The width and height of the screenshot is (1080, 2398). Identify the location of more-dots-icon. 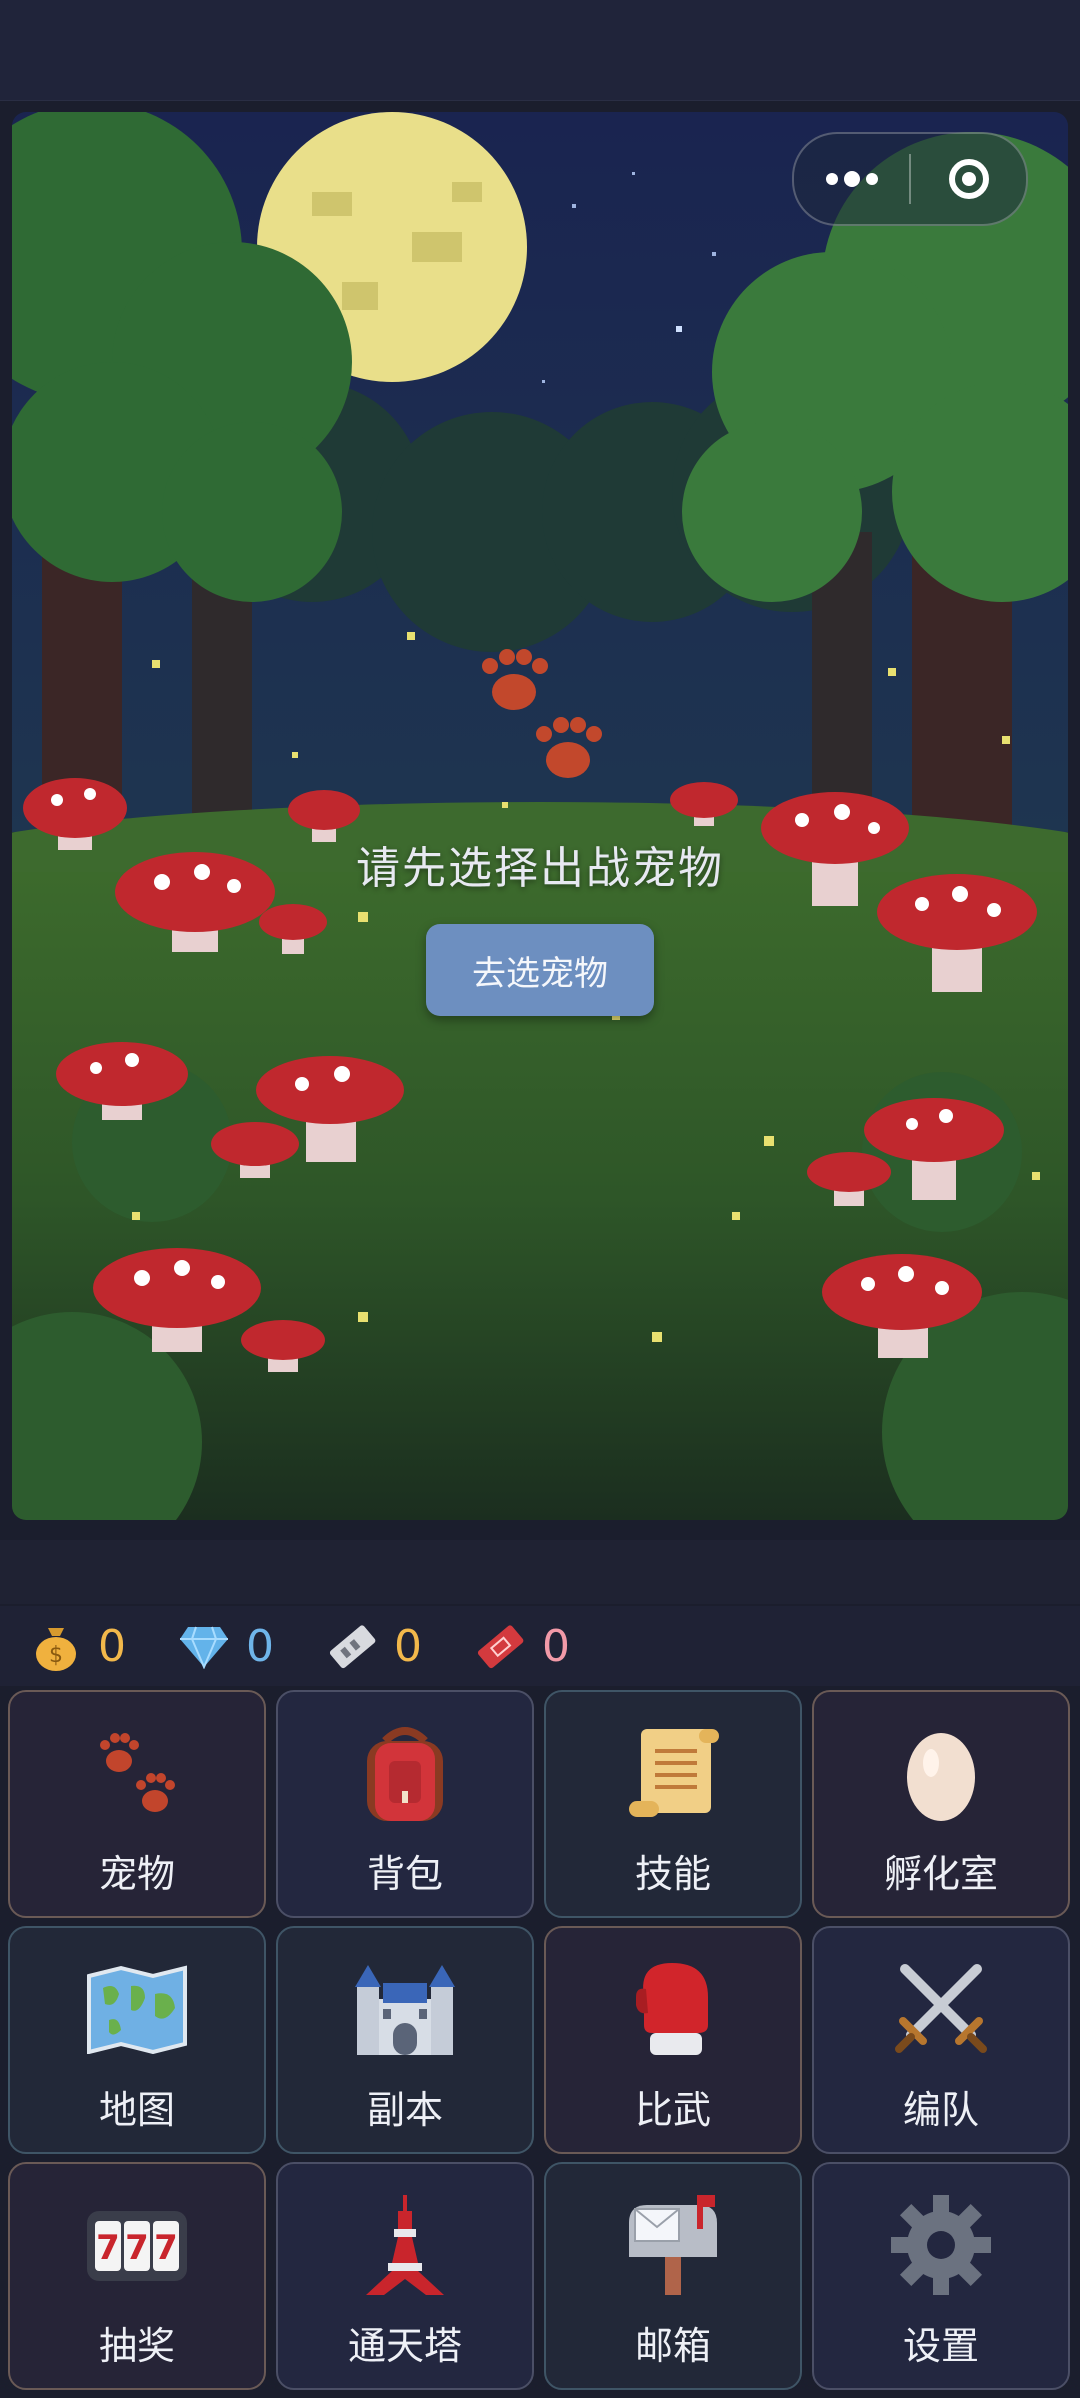
(851, 179).